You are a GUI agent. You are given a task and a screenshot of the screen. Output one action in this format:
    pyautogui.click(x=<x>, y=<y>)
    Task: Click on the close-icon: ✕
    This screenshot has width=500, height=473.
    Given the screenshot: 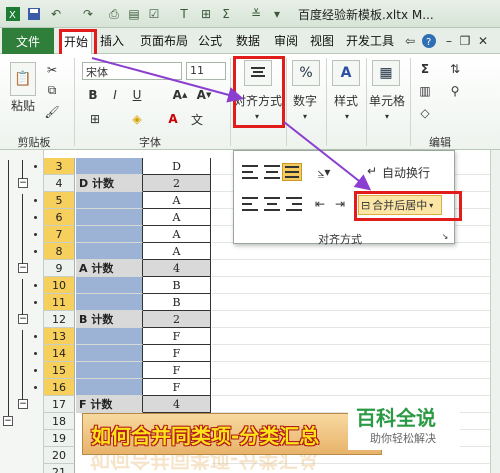 What is the action you would take?
    pyautogui.click(x=483, y=41)
    